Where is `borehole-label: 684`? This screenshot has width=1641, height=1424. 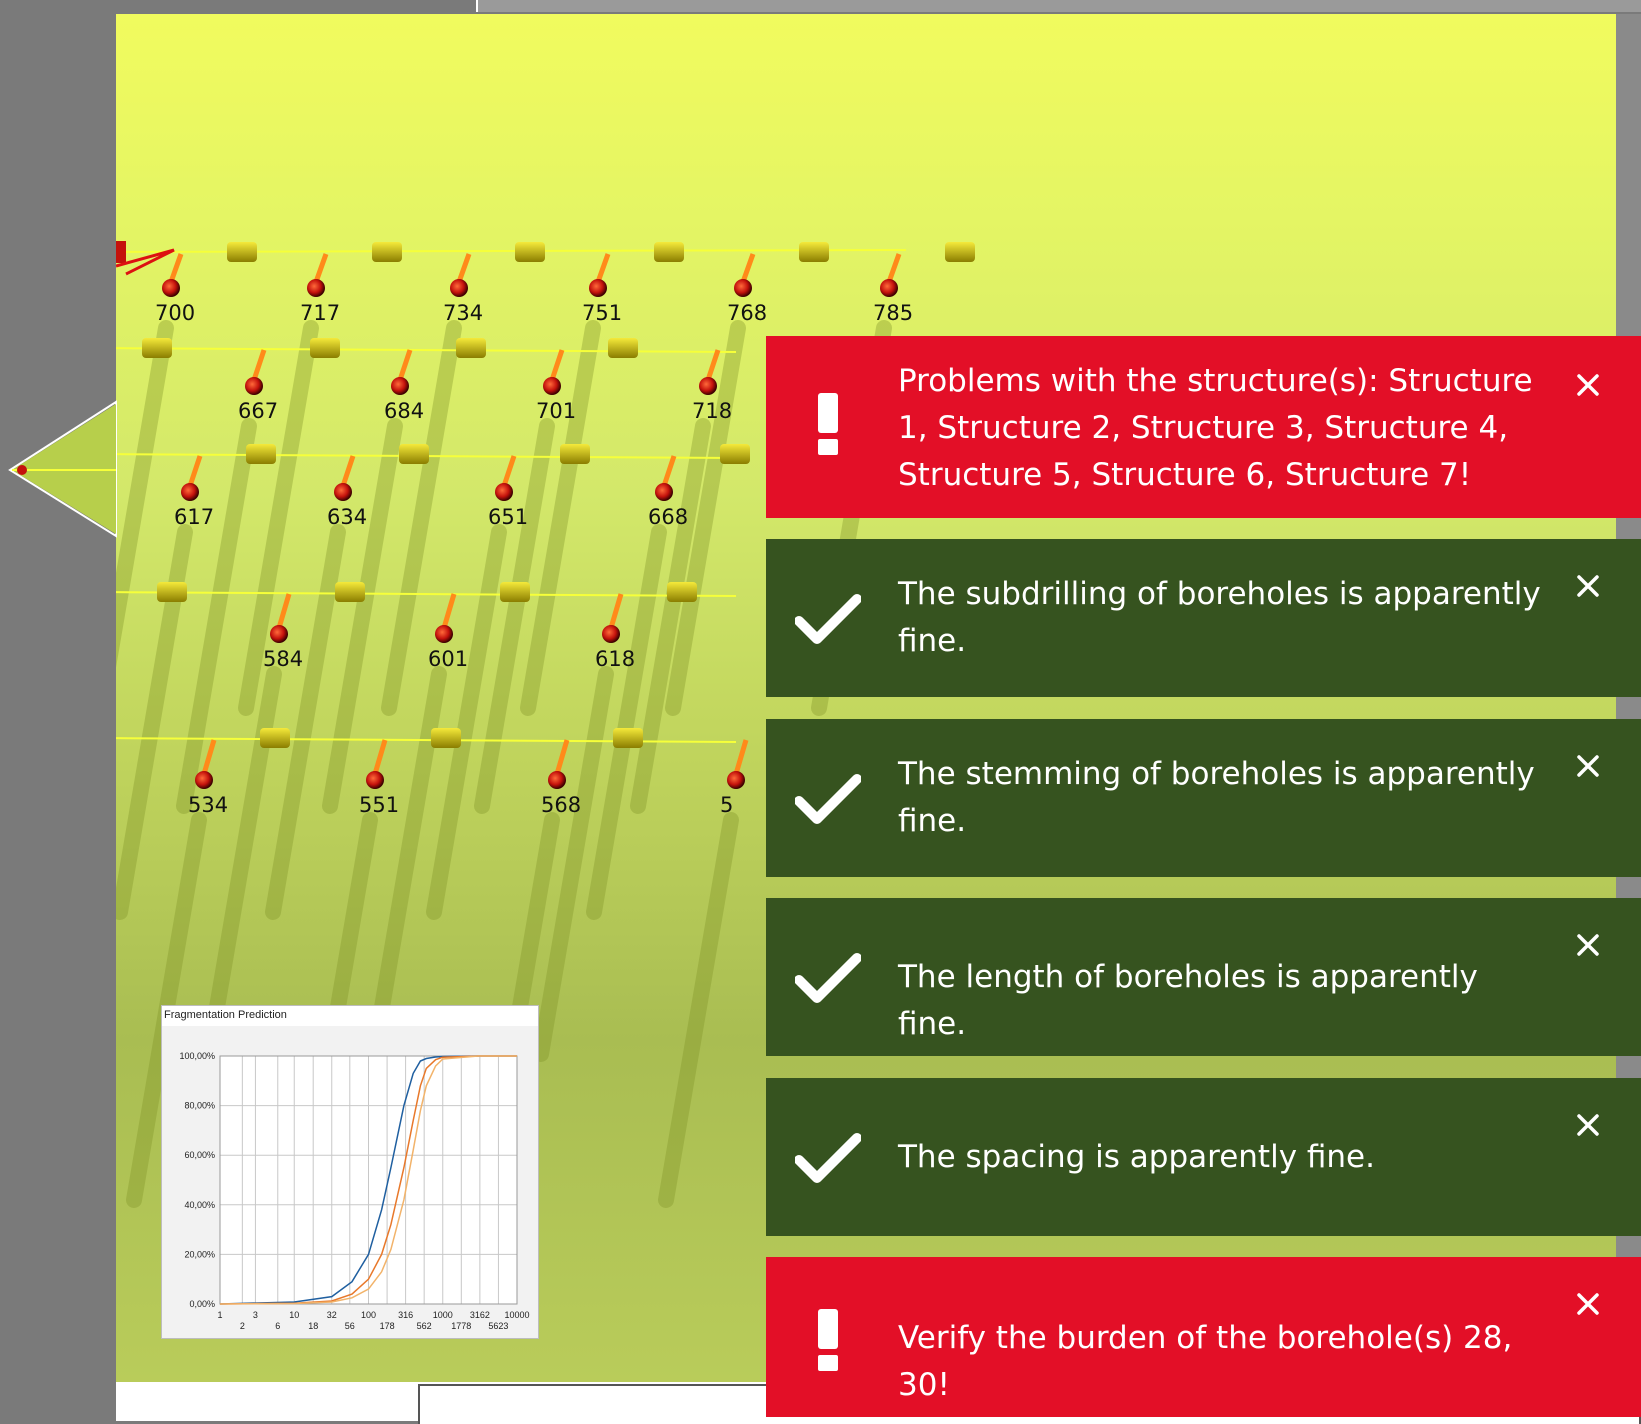 borehole-label: 684 is located at coordinates (404, 411).